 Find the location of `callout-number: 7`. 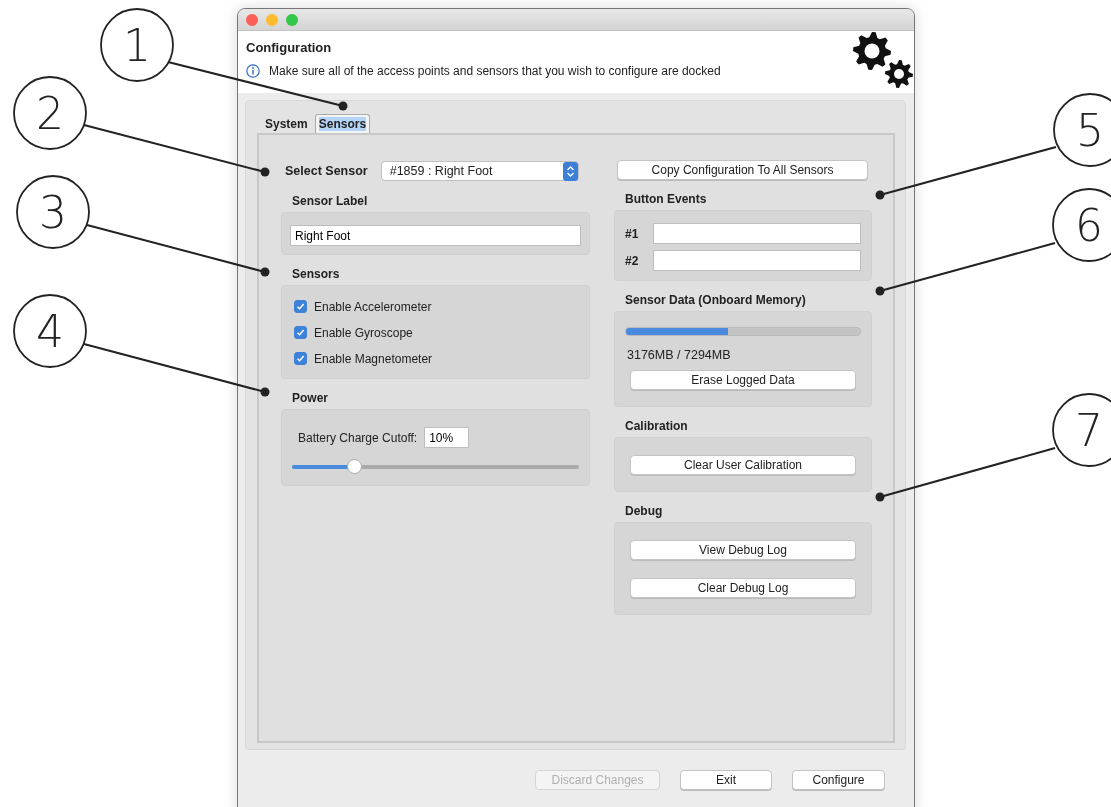

callout-number: 7 is located at coordinates (1089, 430).